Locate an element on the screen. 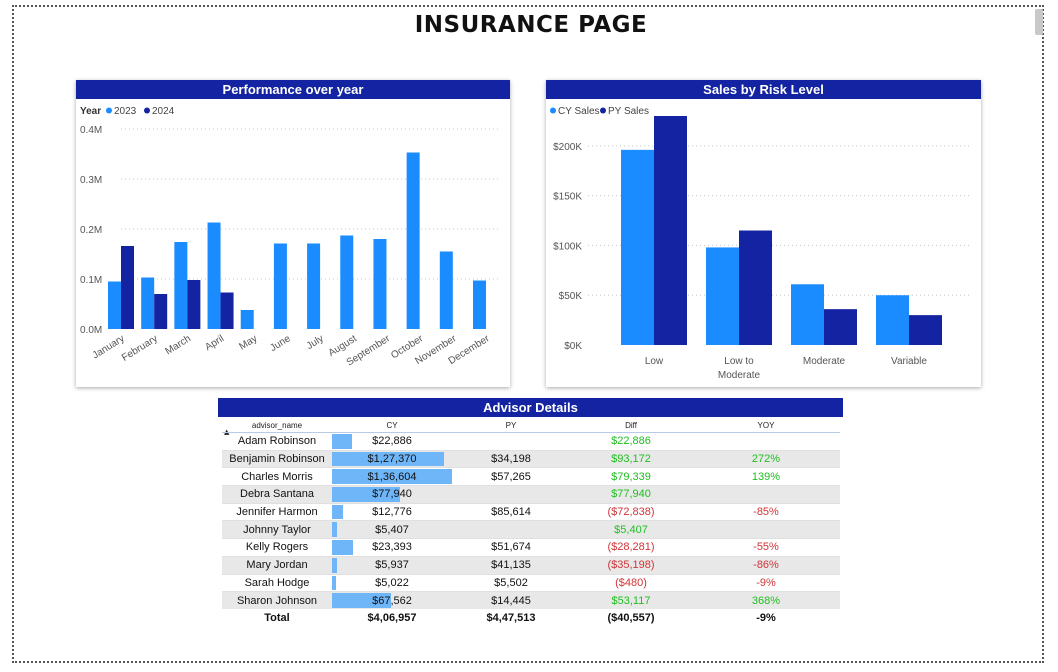 The width and height of the screenshot is (1058, 672). legend-title: Year is located at coordinates (90, 111).